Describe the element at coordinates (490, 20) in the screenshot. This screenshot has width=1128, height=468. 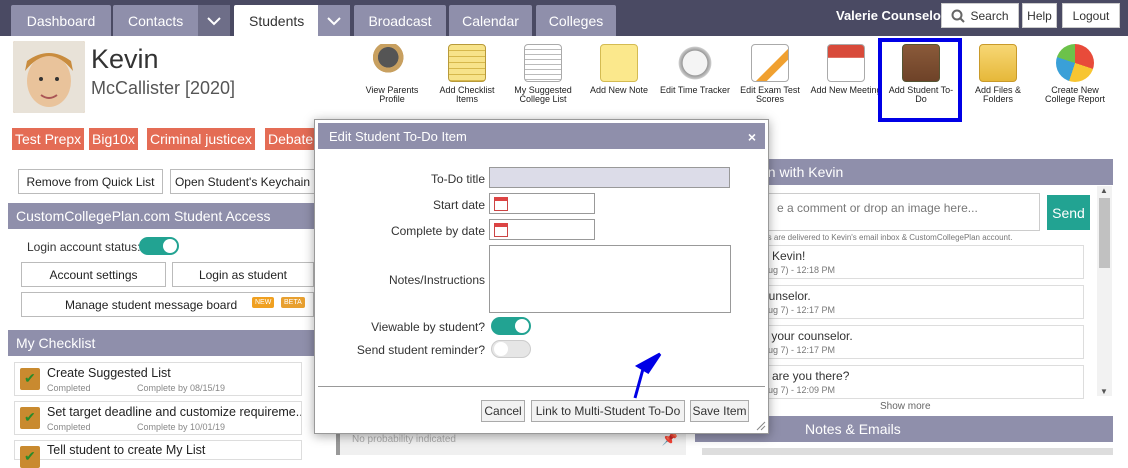
I see `tab-calendar: Calendar` at that location.